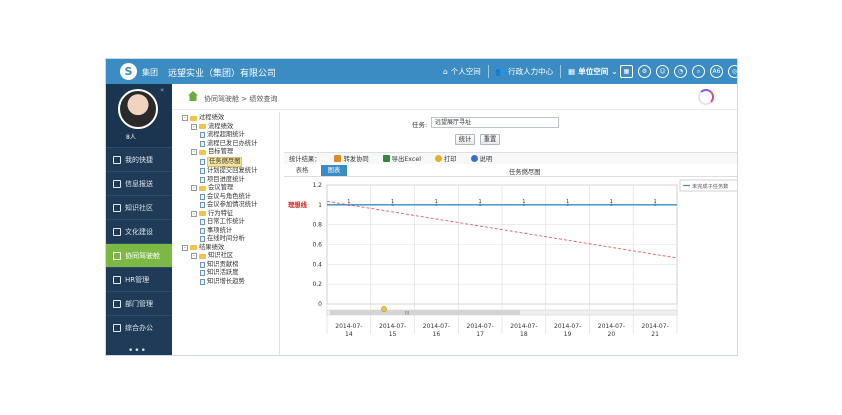 The width and height of the screenshot is (842, 415). I want to click on export-excel-button: 导出Excel, so click(401, 158).